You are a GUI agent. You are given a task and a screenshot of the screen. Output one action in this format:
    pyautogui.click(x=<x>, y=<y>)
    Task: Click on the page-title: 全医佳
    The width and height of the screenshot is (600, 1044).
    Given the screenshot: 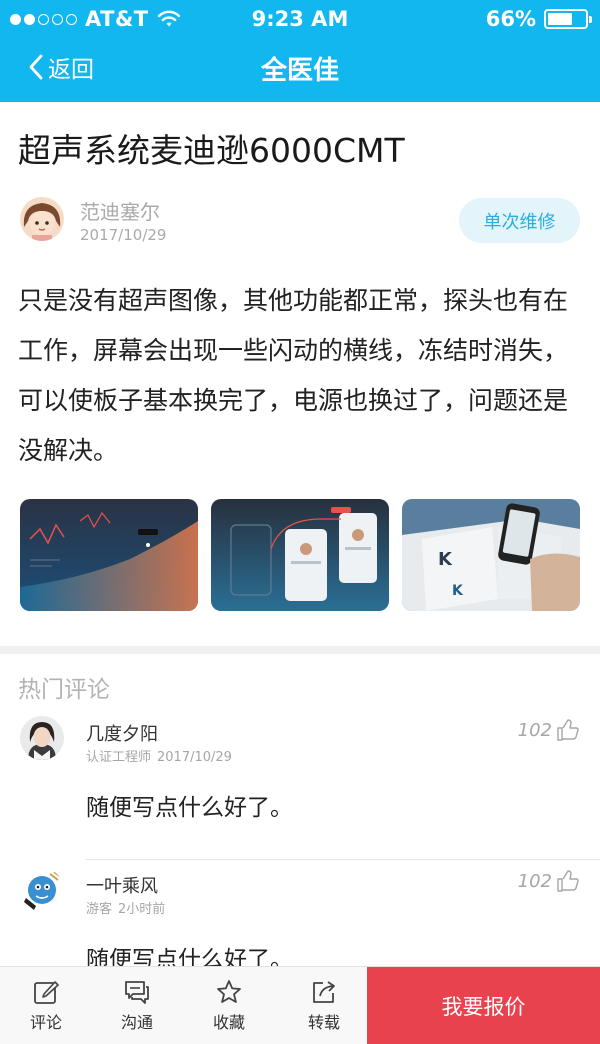 What is the action you would take?
    pyautogui.click(x=299, y=71)
    